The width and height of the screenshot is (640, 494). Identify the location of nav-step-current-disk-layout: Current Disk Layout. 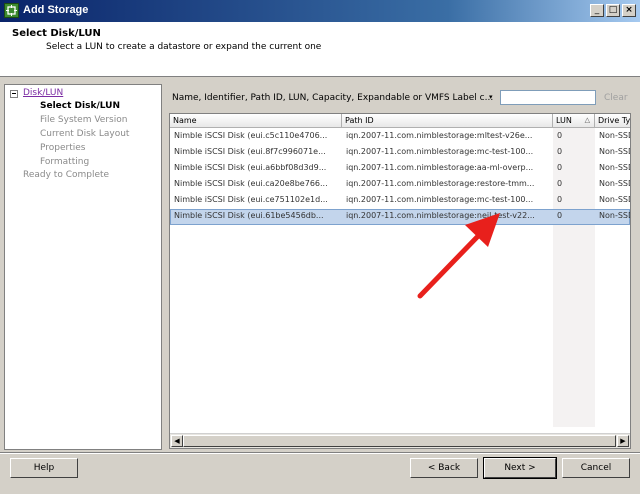
(85, 134).